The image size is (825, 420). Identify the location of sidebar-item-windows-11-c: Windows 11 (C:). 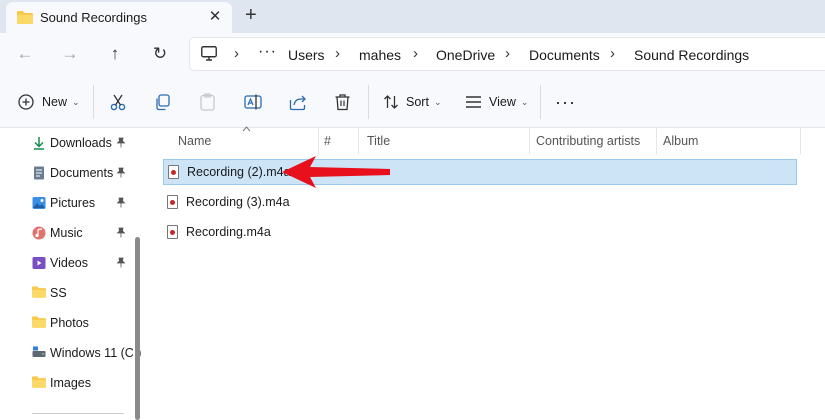
(87, 353).